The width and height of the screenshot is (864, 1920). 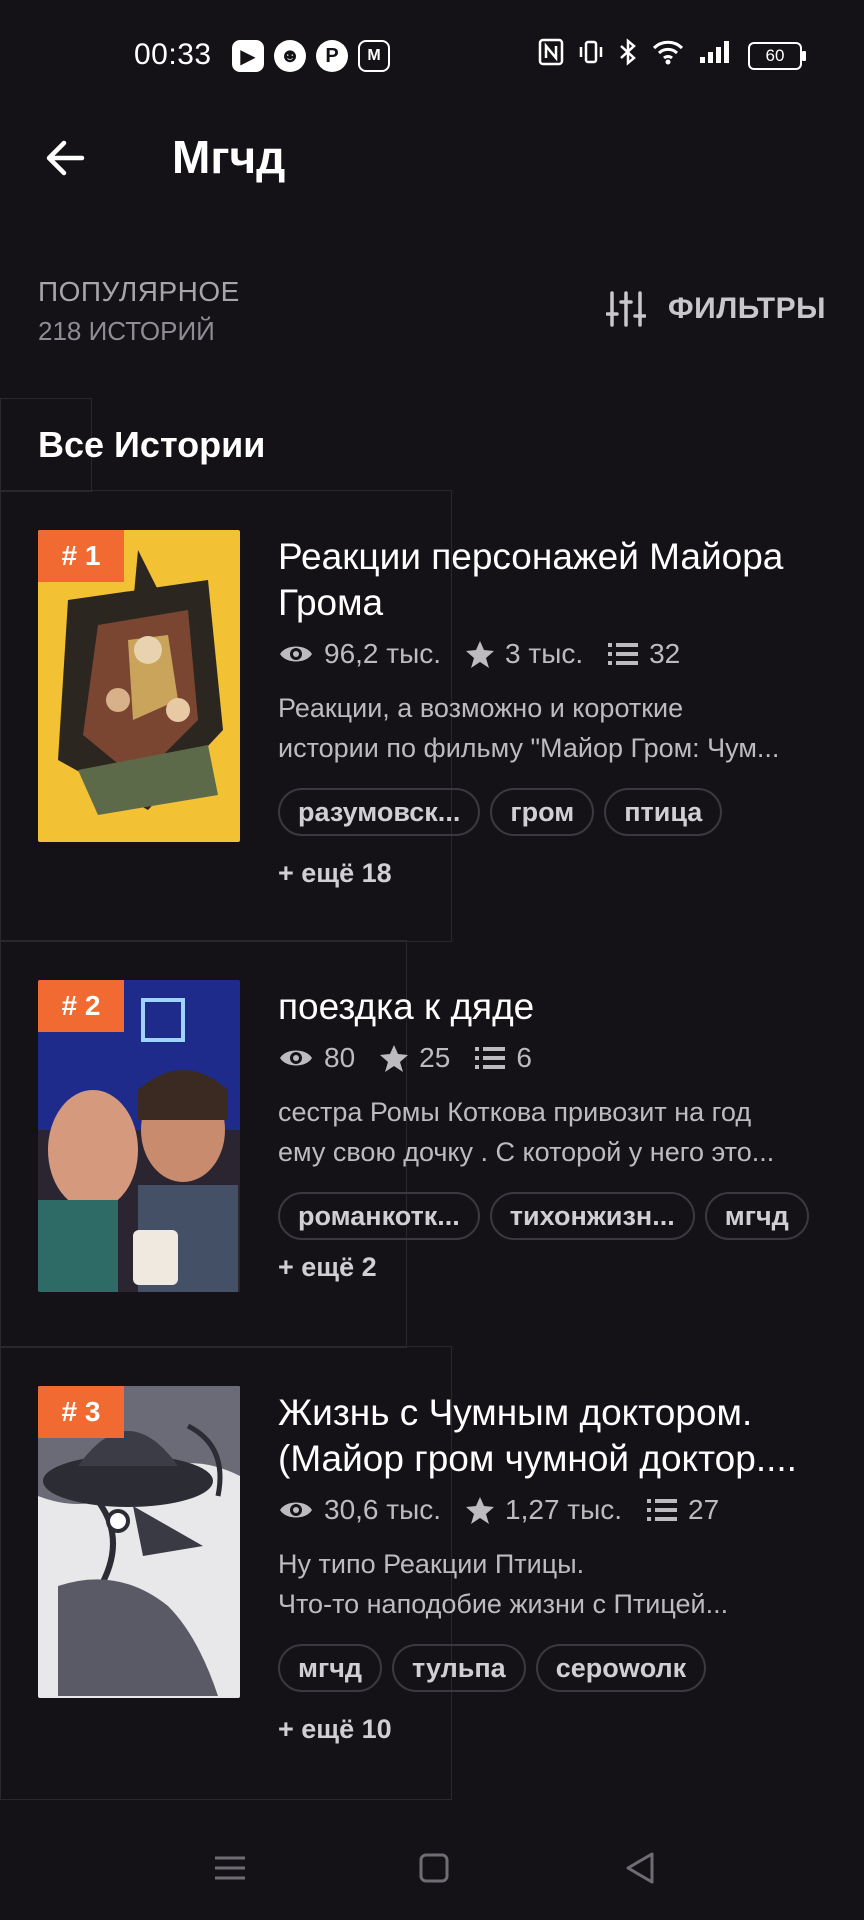 What do you see at coordinates (248, 56) in the screenshot?
I see `video-app-icon: ▶` at bounding box center [248, 56].